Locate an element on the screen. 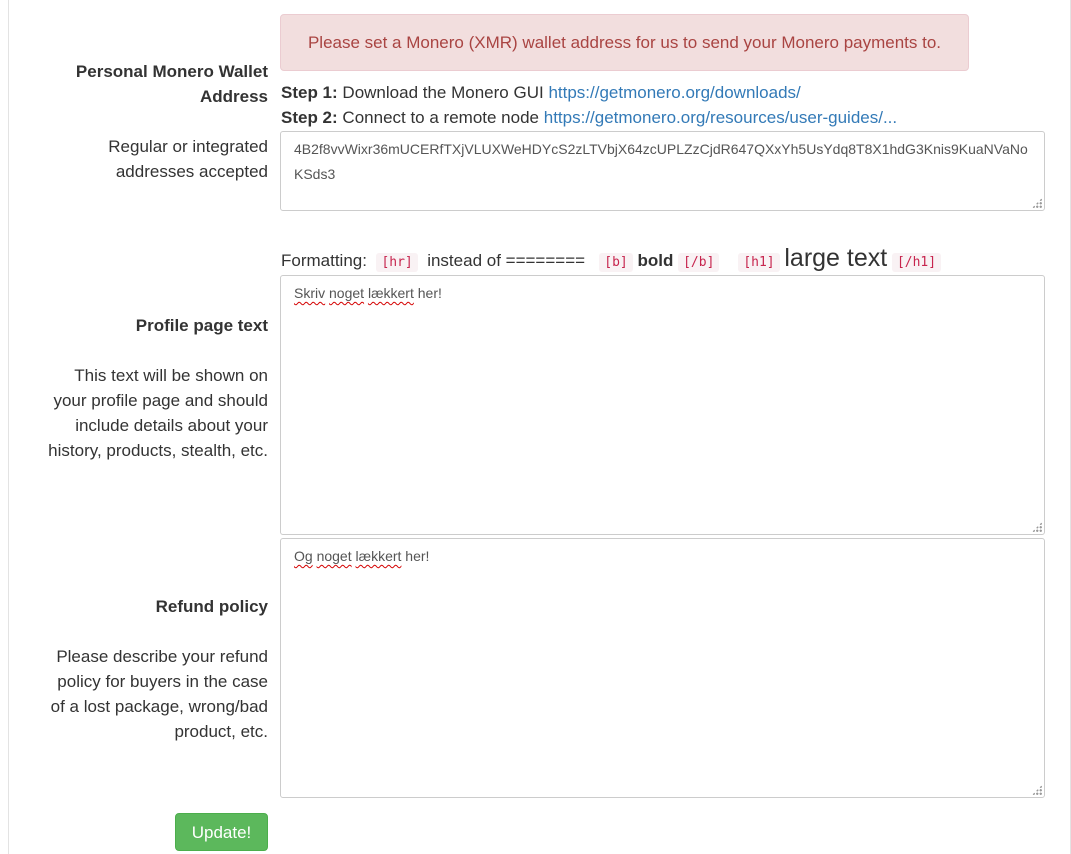  wallet-hint: Regular or integrated addresses accepted is located at coordinates (154, 159).